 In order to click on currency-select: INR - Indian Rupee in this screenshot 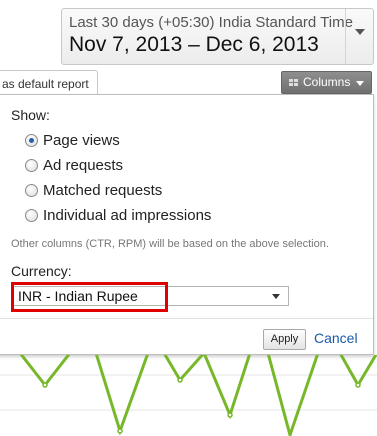, I will do `click(151, 296)`.